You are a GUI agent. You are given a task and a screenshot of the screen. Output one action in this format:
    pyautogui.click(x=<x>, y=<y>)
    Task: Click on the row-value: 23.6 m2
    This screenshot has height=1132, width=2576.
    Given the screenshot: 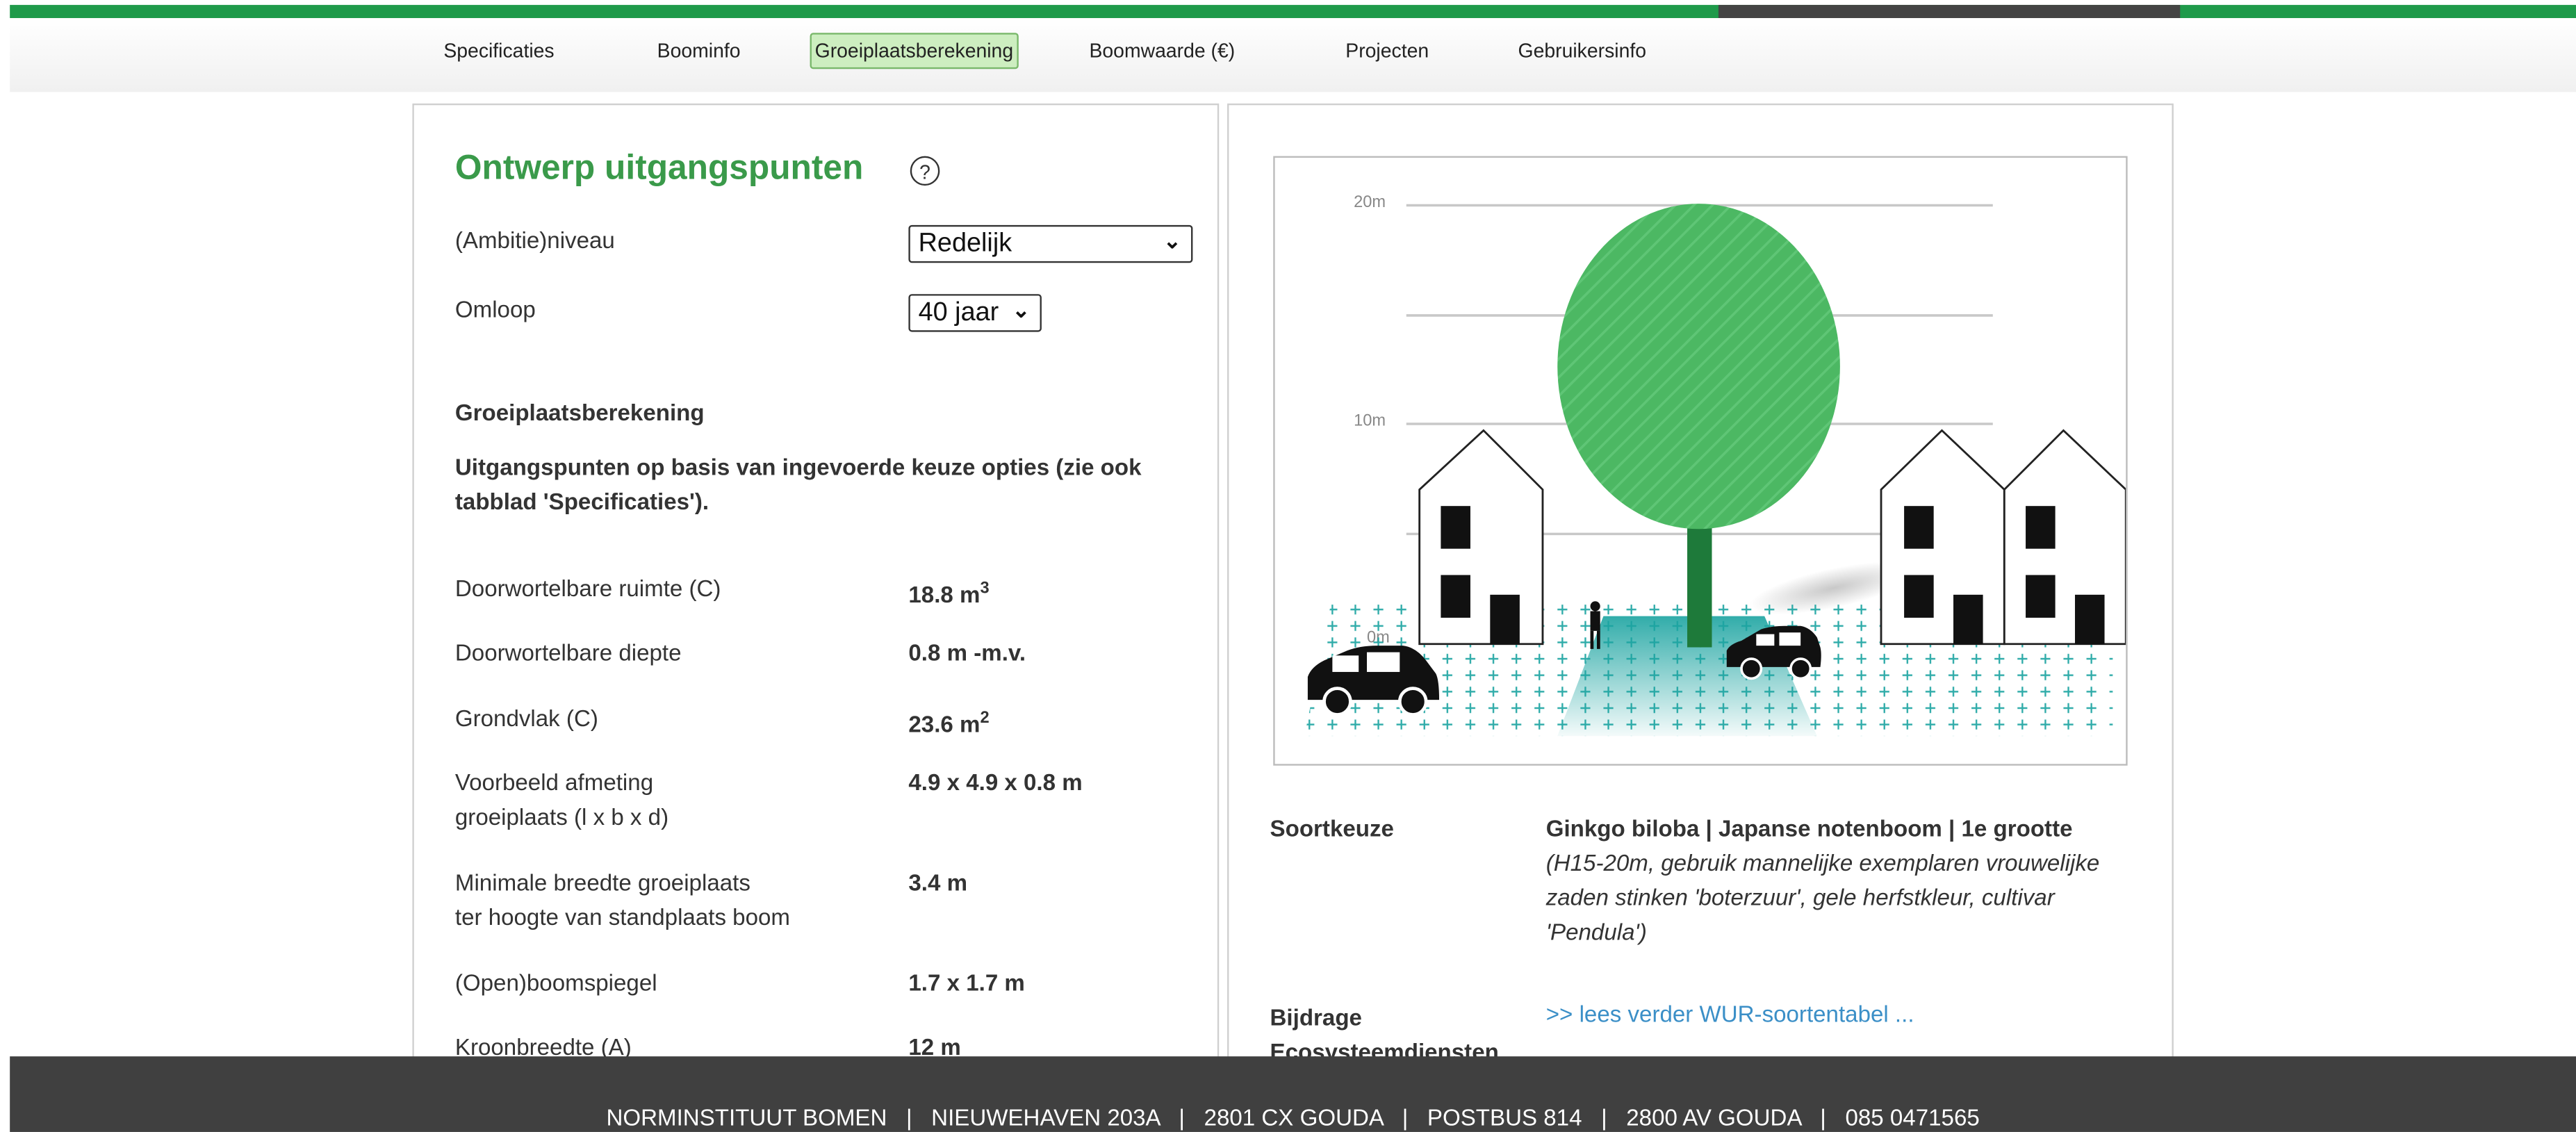 What is the action you would take?
    pyautogui.click(x=949, y=723)
    